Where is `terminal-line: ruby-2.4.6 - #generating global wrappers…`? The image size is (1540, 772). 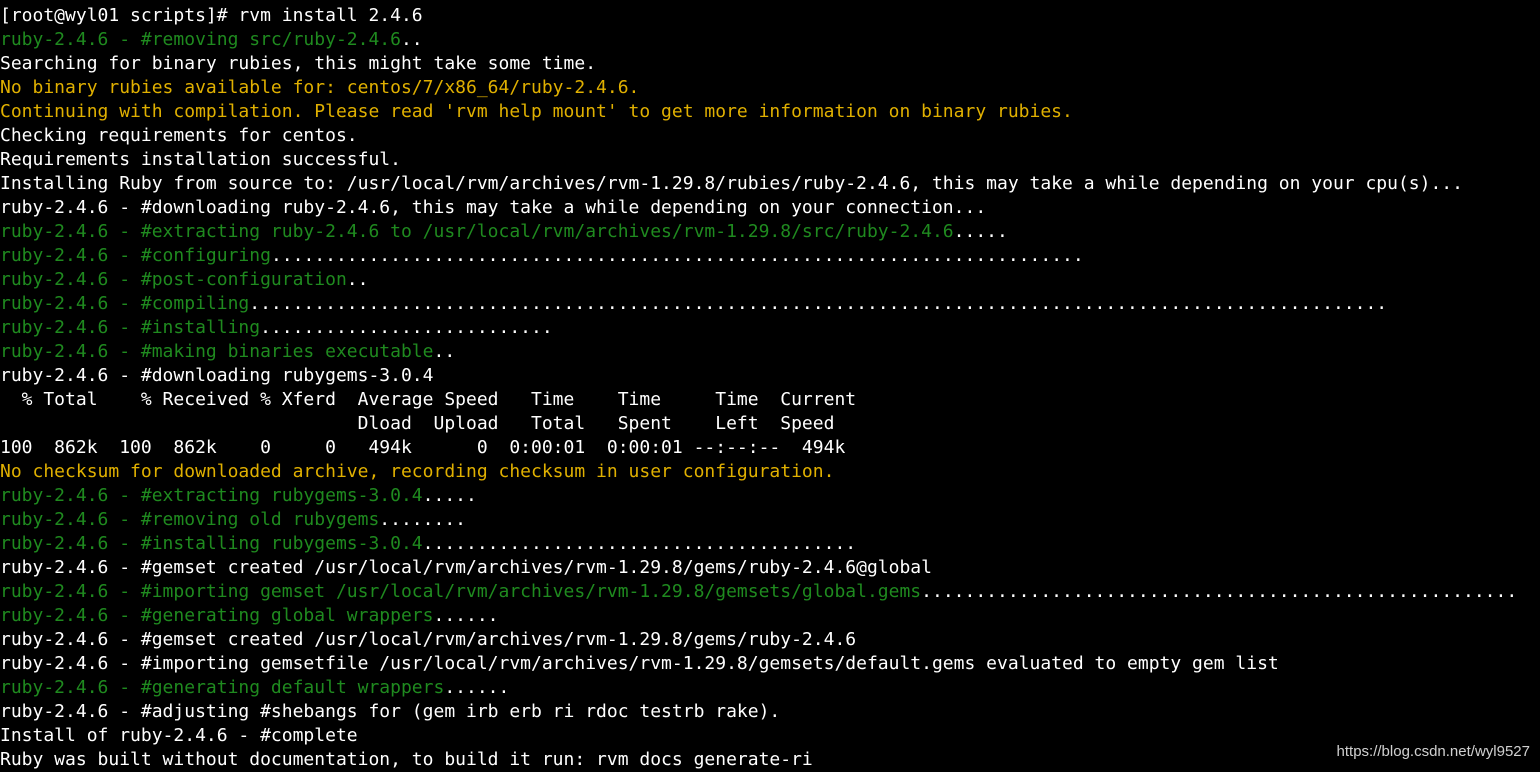 terminal-line: ruby-2.4.6 - #generating global wrappers… is located at coordinates (770, 616).